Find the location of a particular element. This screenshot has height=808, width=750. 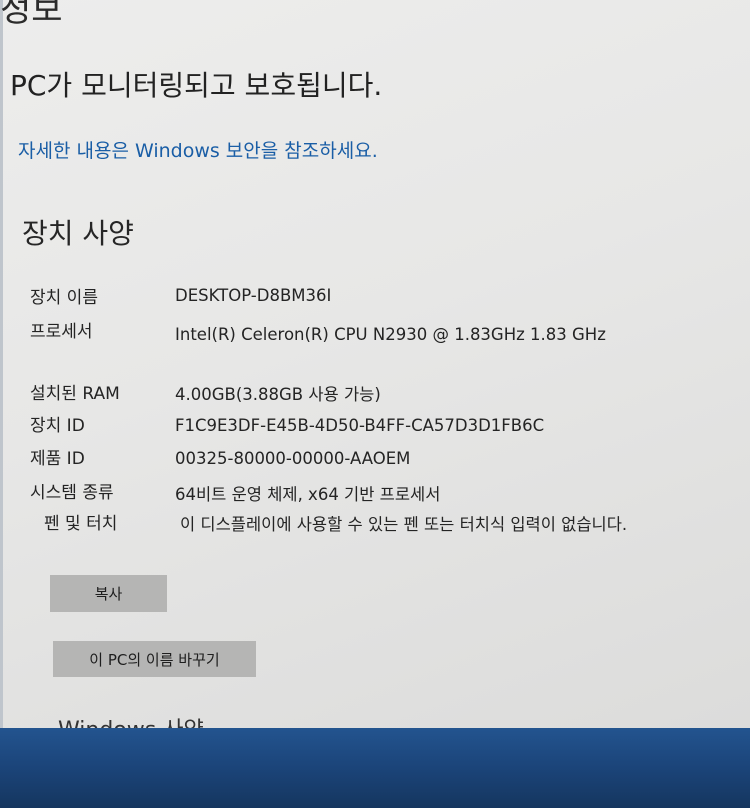

windows-specs-heading: Windows 사양 is located at coordinates (131, 720).